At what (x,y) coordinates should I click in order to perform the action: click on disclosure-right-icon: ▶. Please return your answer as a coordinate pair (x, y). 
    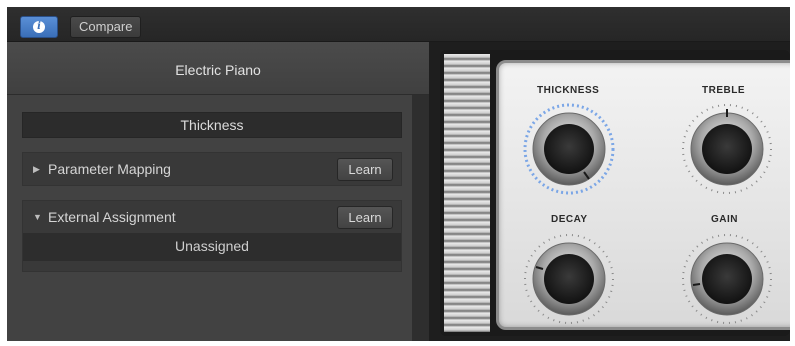
    Looking at the image, I should click on (36, 169).